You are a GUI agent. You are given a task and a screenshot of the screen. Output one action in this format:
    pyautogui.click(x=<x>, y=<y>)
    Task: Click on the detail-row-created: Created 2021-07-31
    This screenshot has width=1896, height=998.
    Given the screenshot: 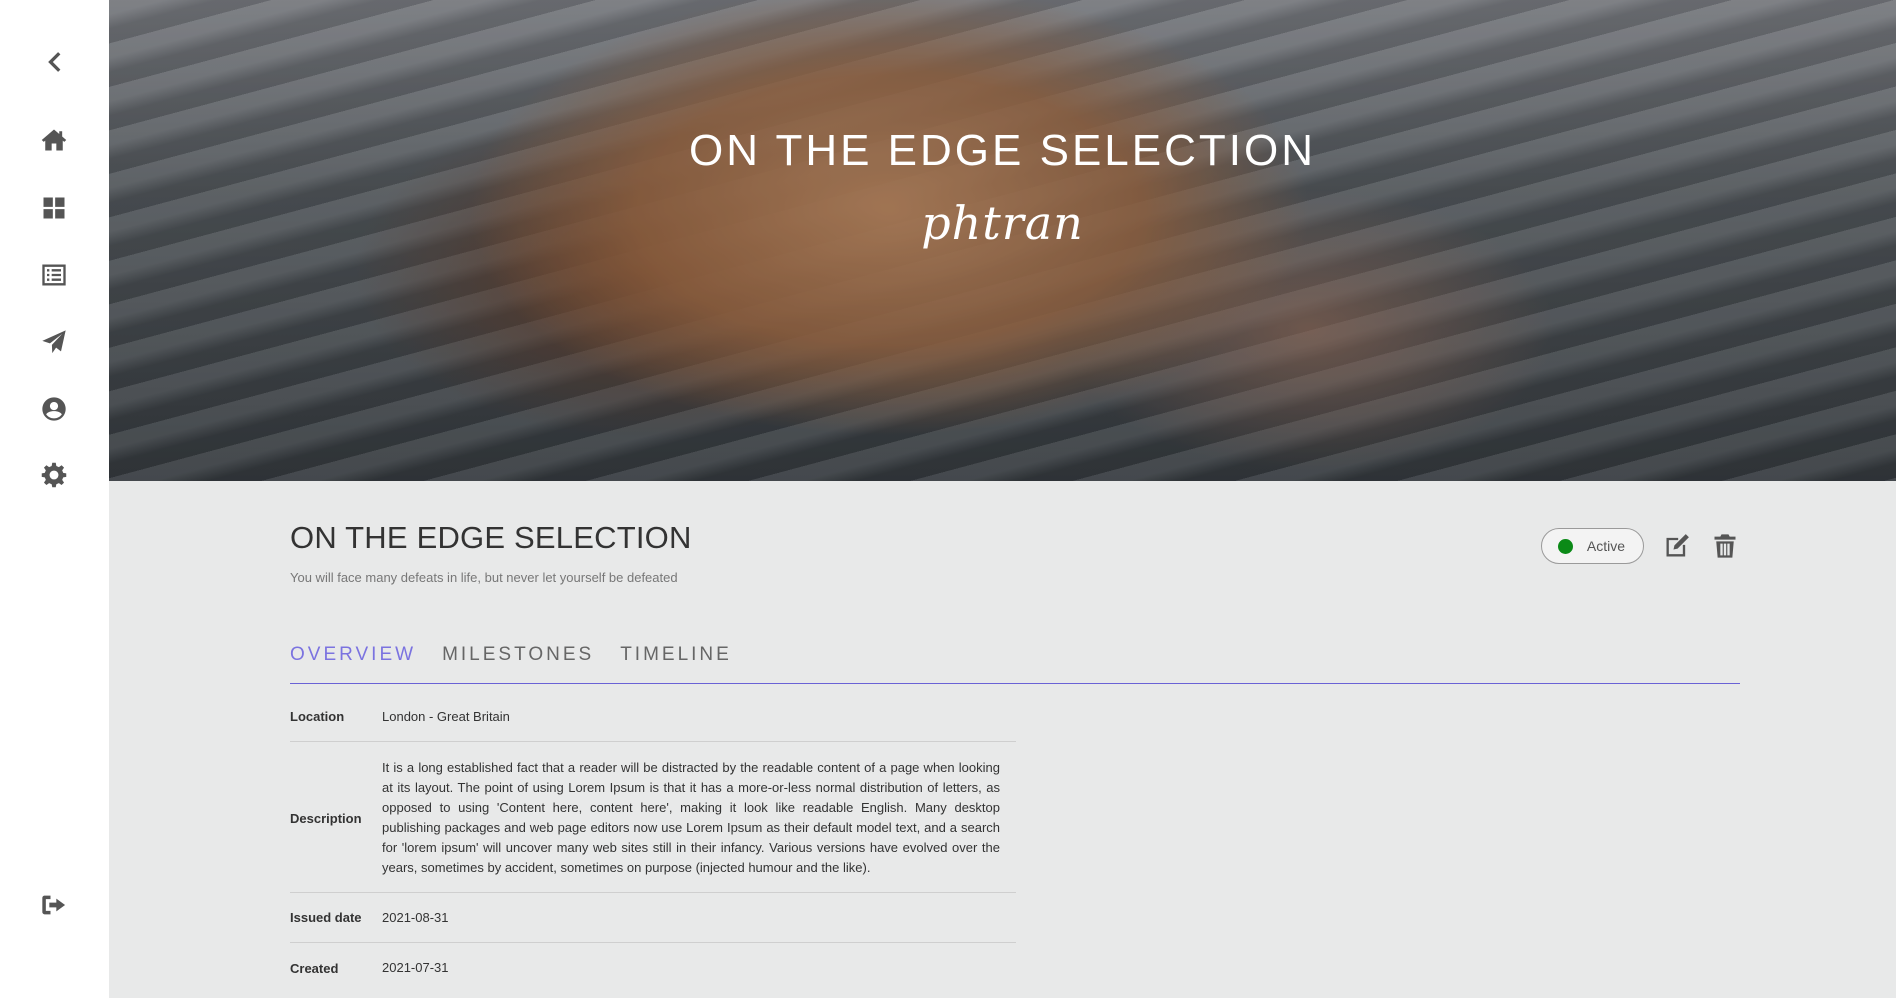 What is the action you would take?
    pyautogui.click(x=653, y=968)
    